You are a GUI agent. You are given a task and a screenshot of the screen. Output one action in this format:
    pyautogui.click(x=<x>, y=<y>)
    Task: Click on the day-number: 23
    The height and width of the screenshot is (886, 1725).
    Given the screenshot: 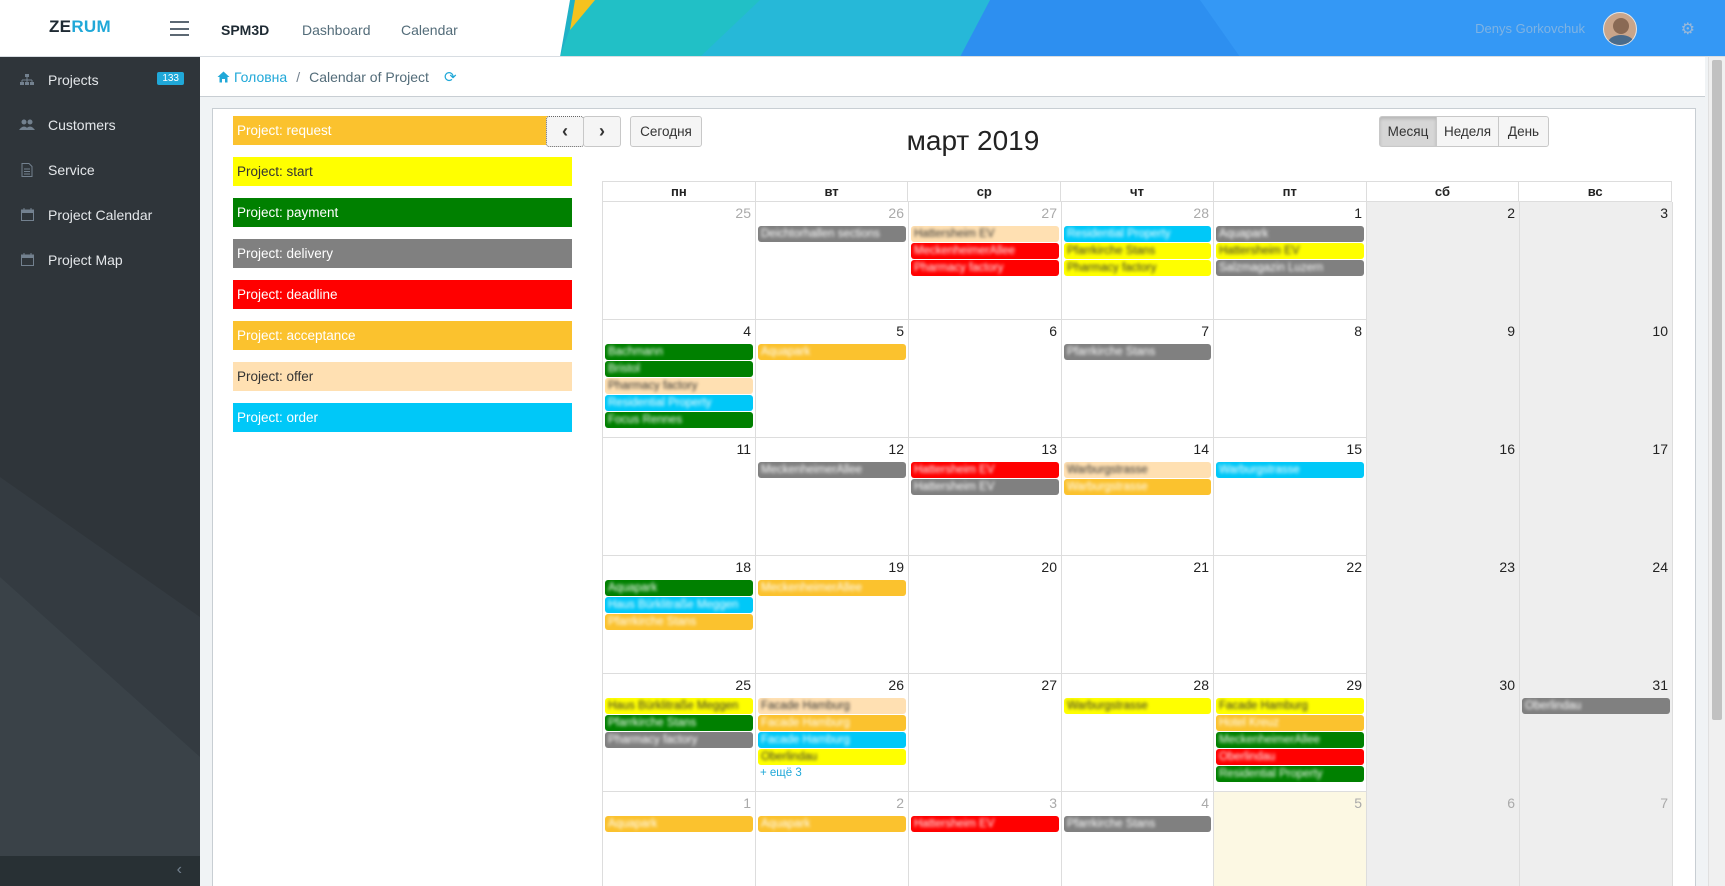 What is the action you would take?
    pyautogui.click(x=1507, y=567)
    